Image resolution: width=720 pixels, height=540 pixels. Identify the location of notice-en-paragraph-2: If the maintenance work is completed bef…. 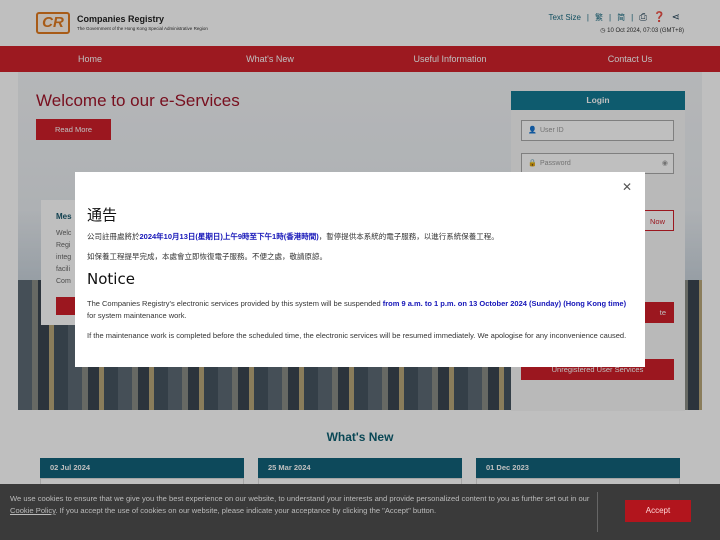
(357, 335).